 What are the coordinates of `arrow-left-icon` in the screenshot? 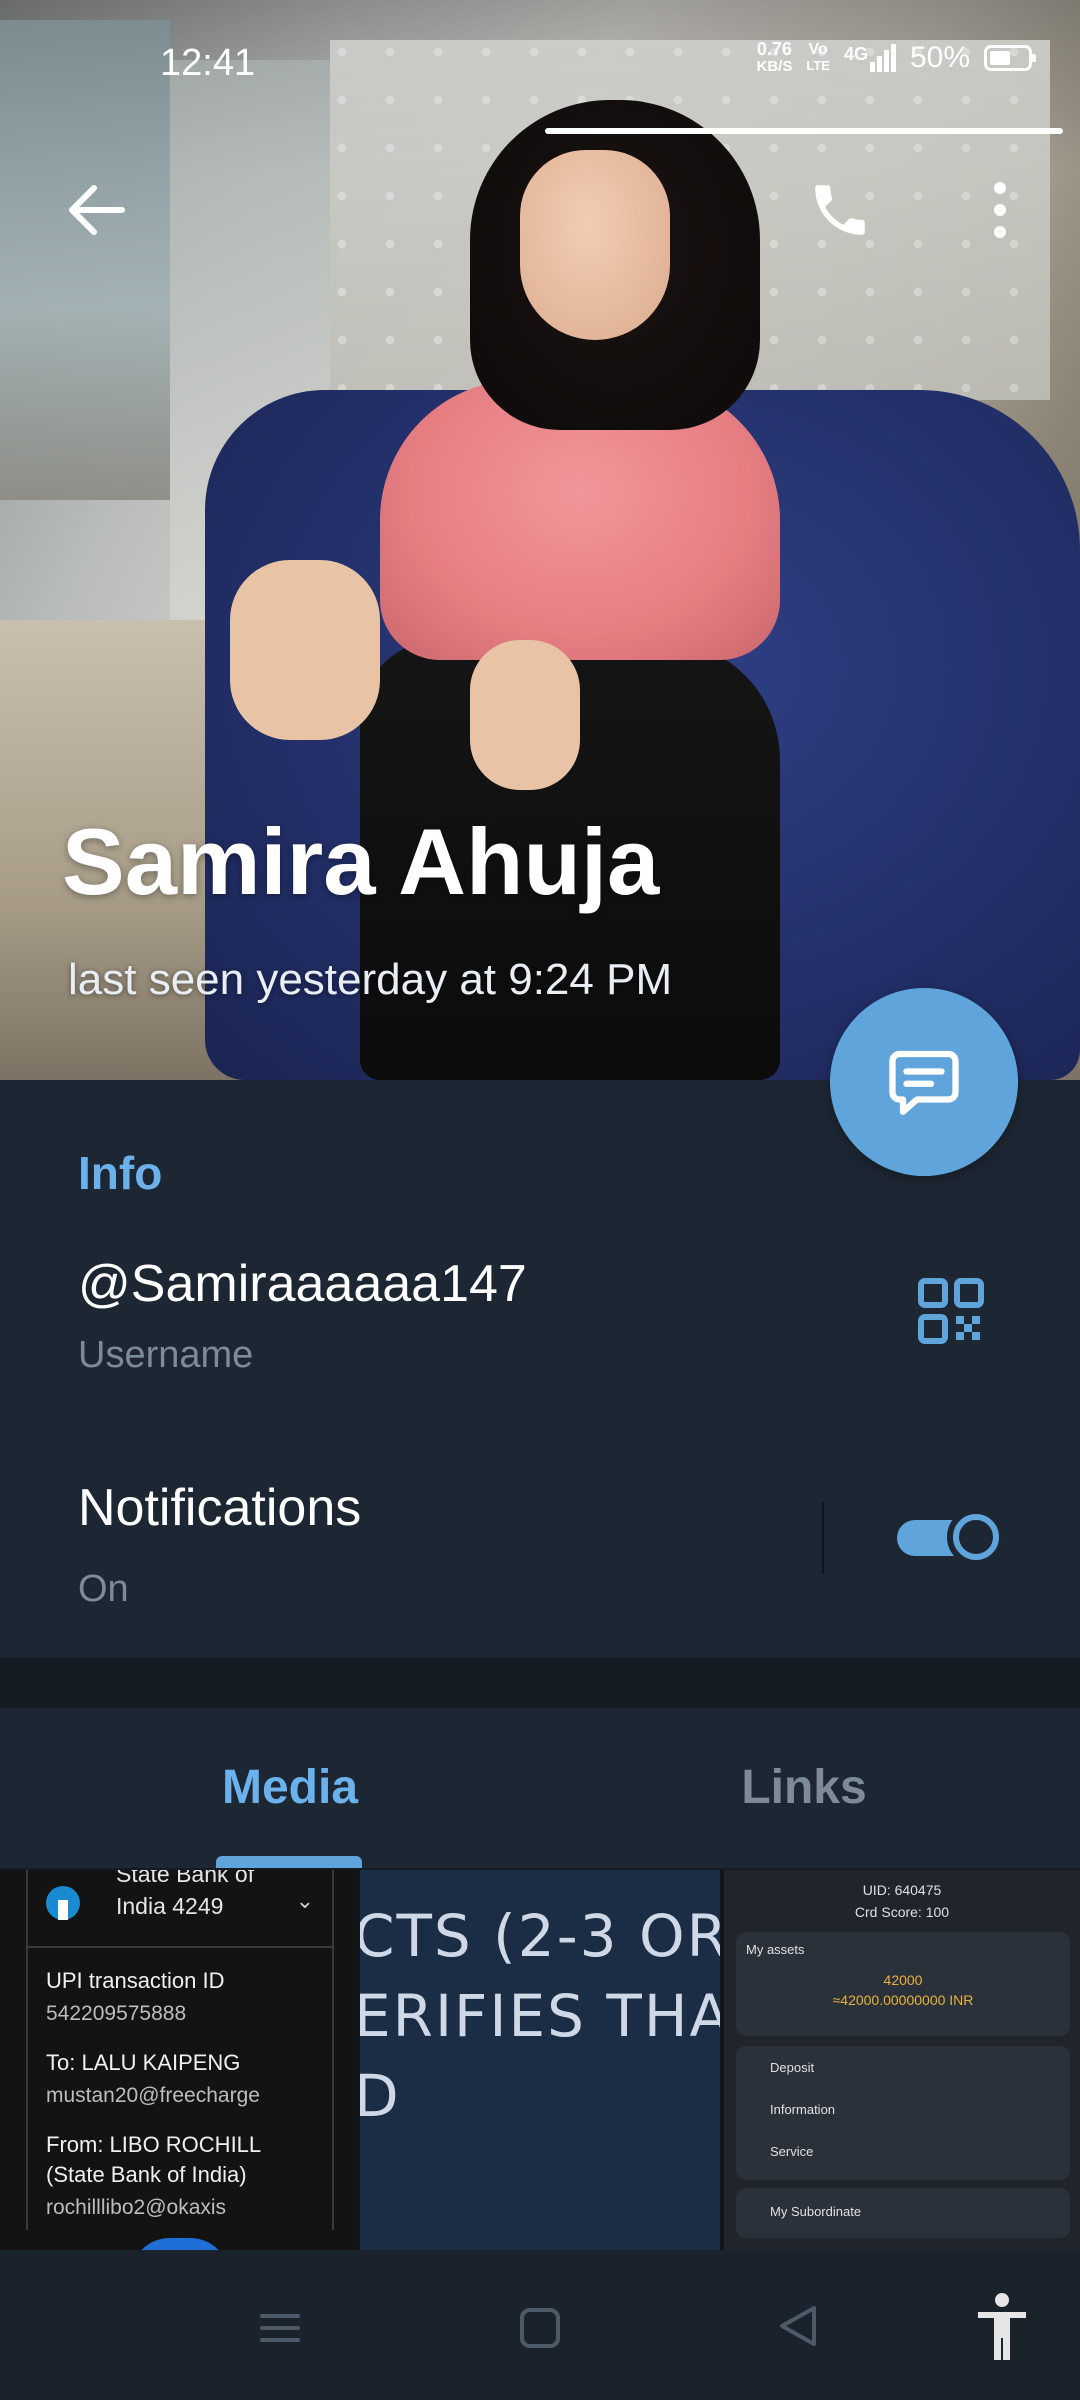 It's located at (97, 210).